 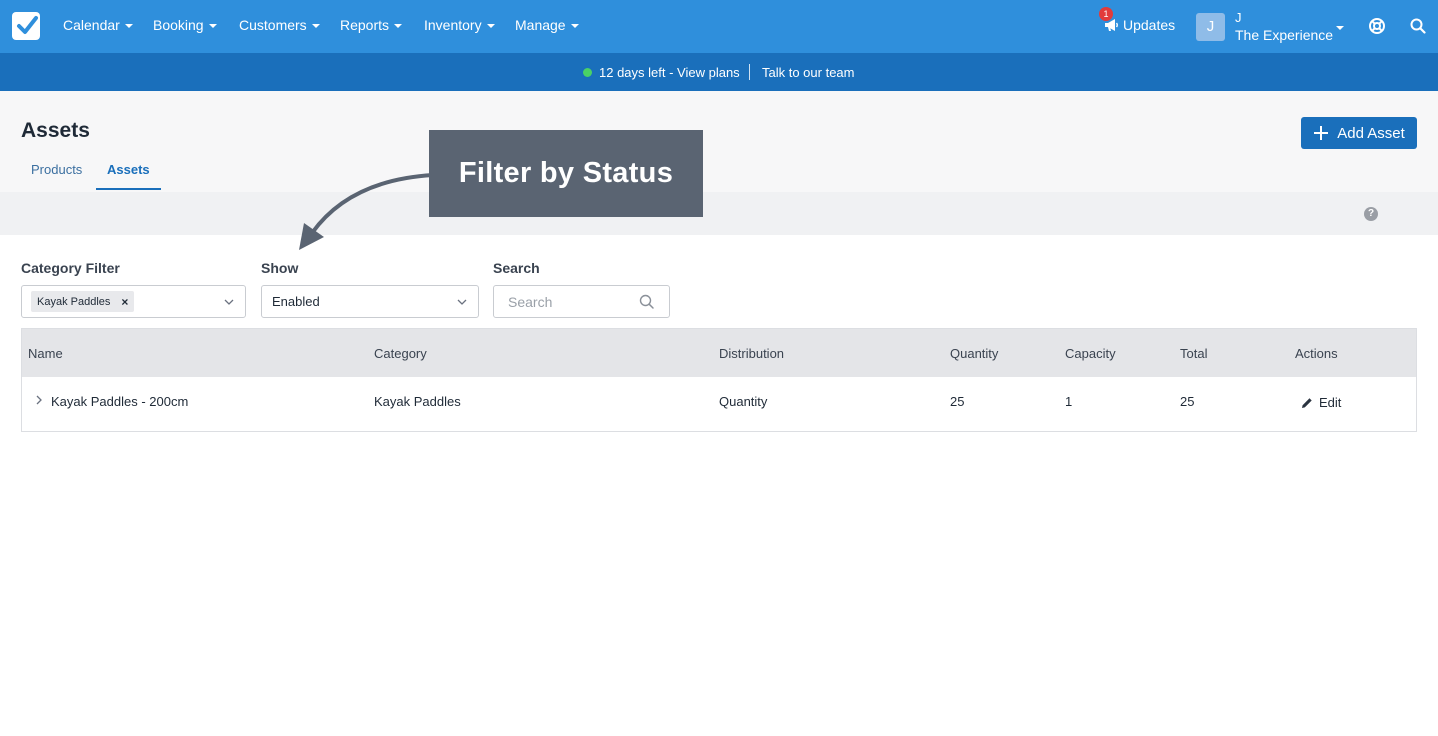 What do you see at coordinates (1330, 402) in the screenshot?
I see `edit-label: Edit` at bounding box center [1330, 402].